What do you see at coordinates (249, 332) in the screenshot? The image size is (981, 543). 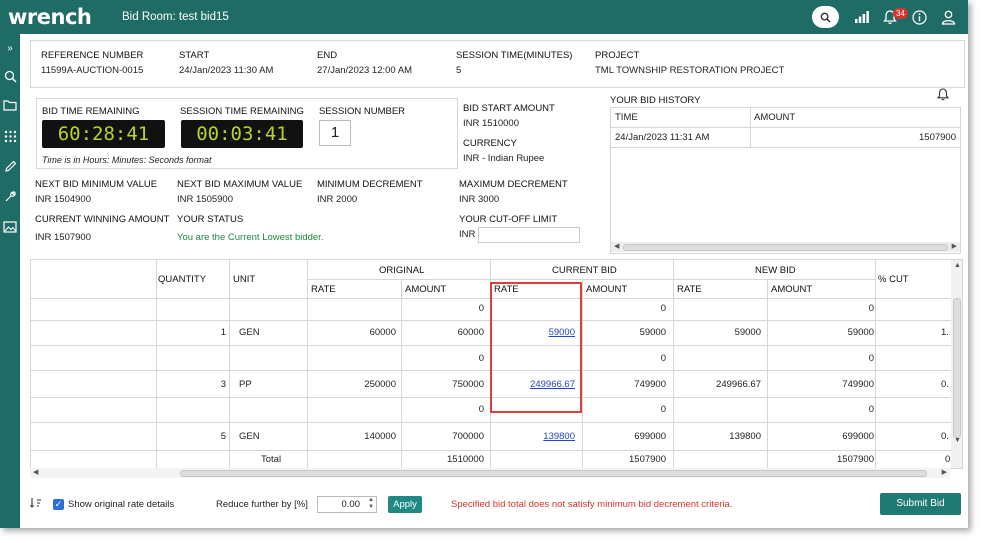 I see `cell-unit: GEN` at bounding box center [249, 332].